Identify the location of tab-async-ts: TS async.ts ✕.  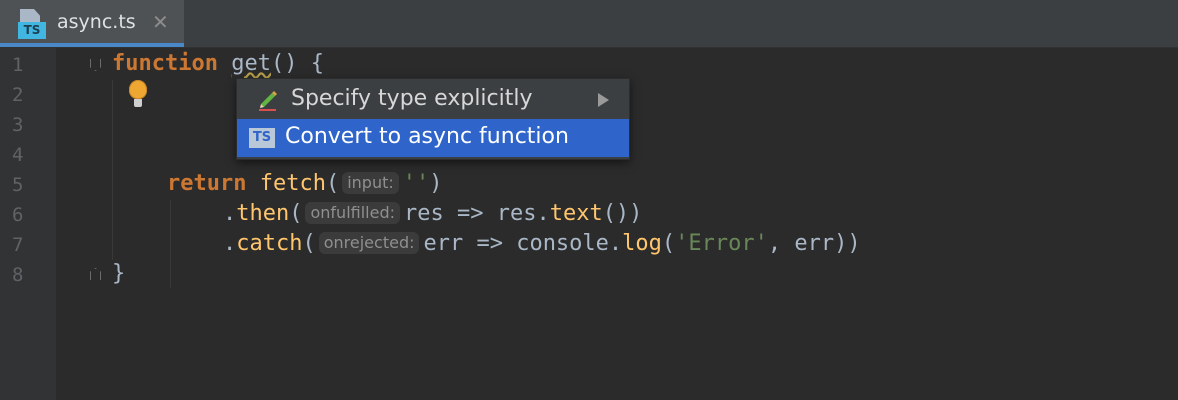
(92, 23).